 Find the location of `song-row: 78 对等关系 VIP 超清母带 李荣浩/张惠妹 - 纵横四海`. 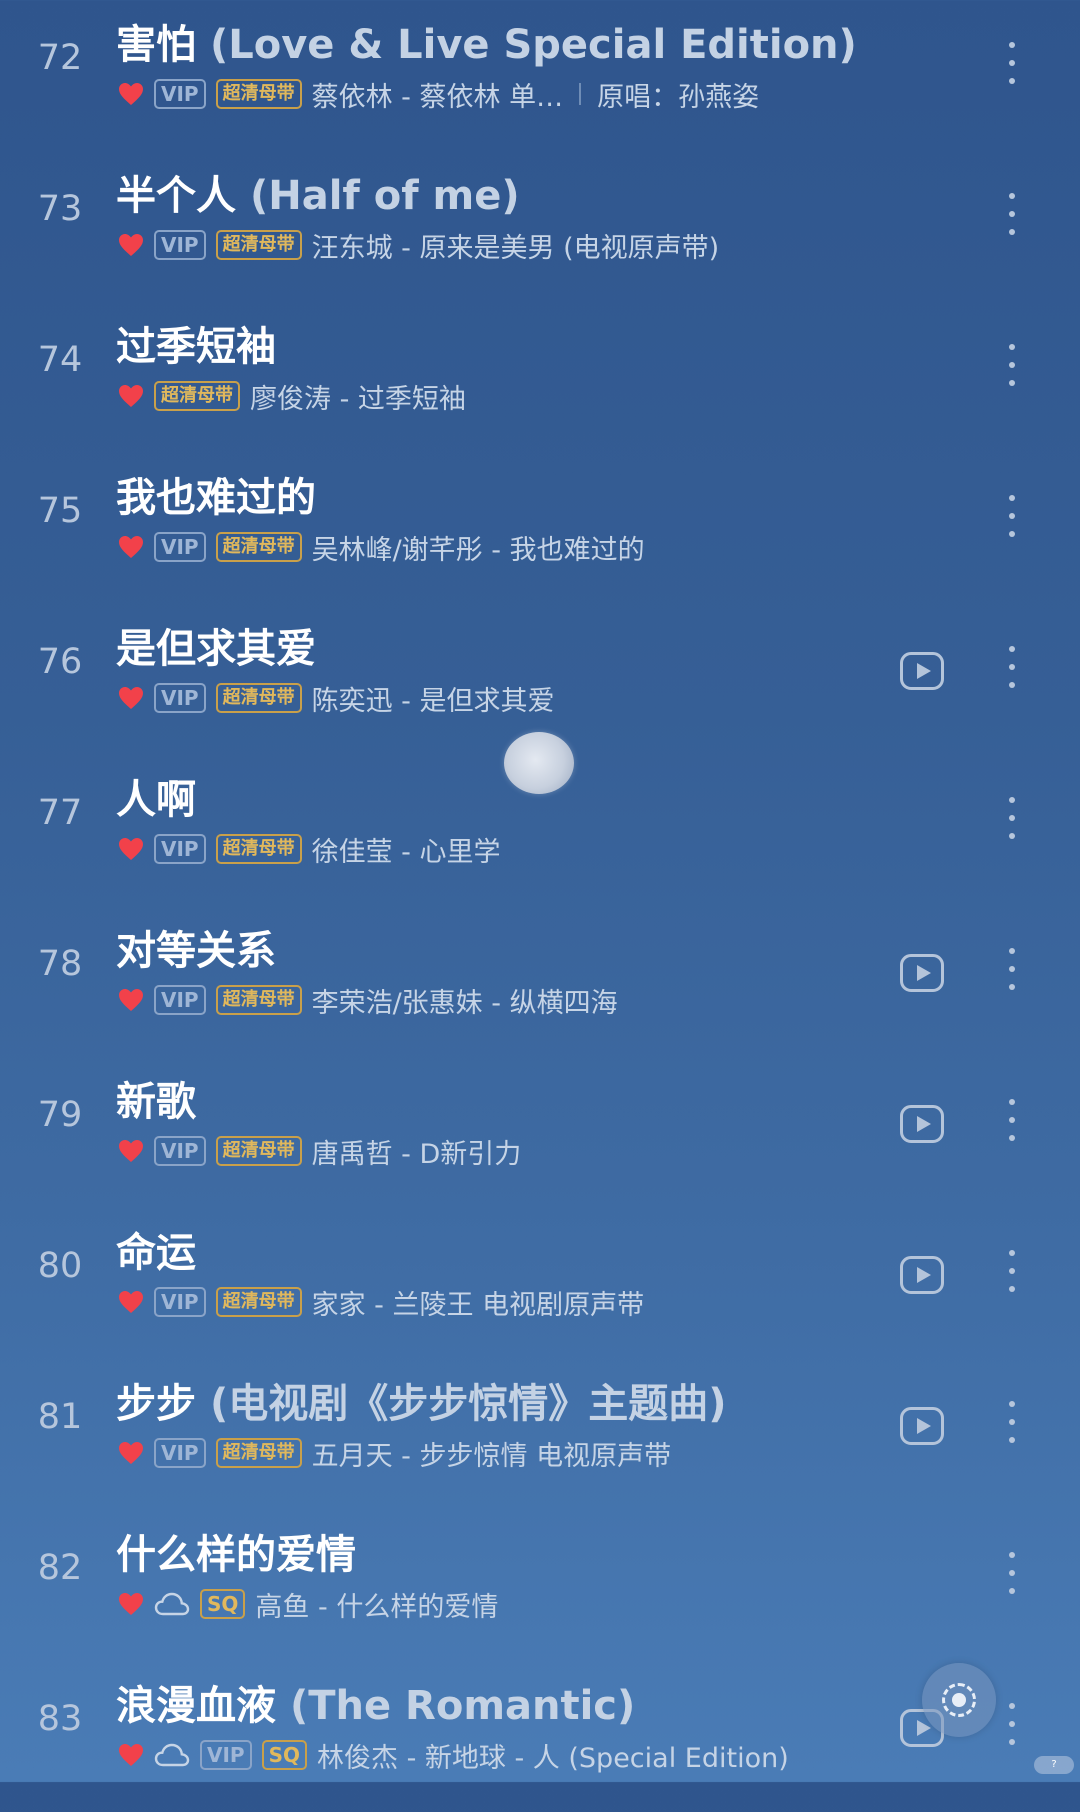

song-row: 78 对等关系 VIP 超清母带 李荣浩/张惠妹 - 纵横四海 is located at coordinates (540, 981).